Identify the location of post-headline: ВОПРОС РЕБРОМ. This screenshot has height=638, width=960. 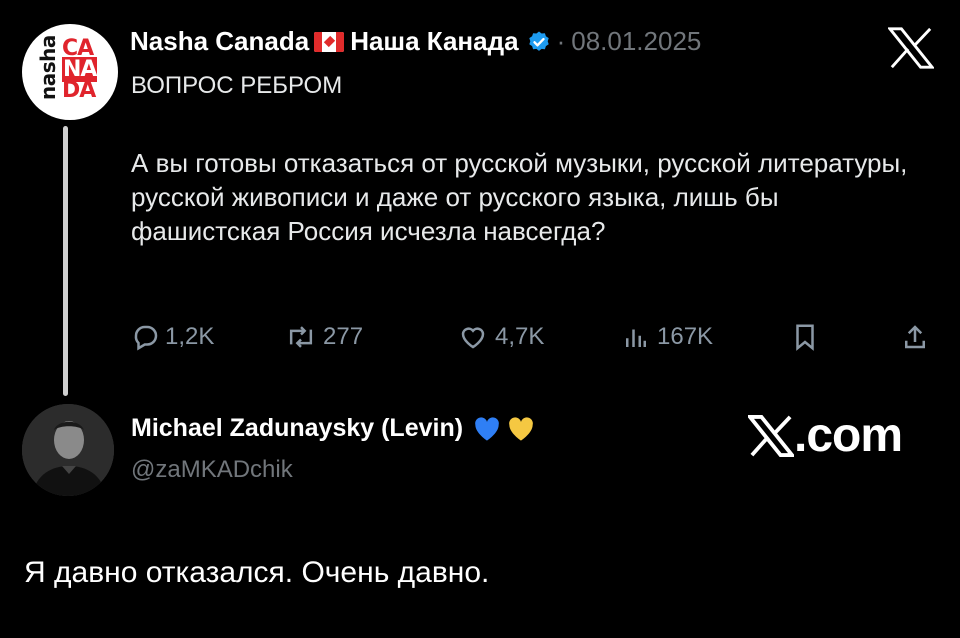
(237, 85).